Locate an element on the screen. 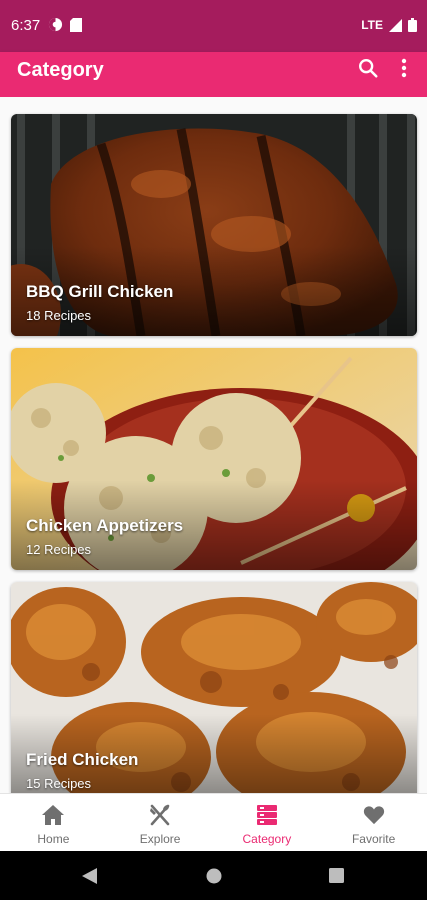 This screenshot has width=427, height=900. fork-knife-icon is located at coordinates (160, 815).